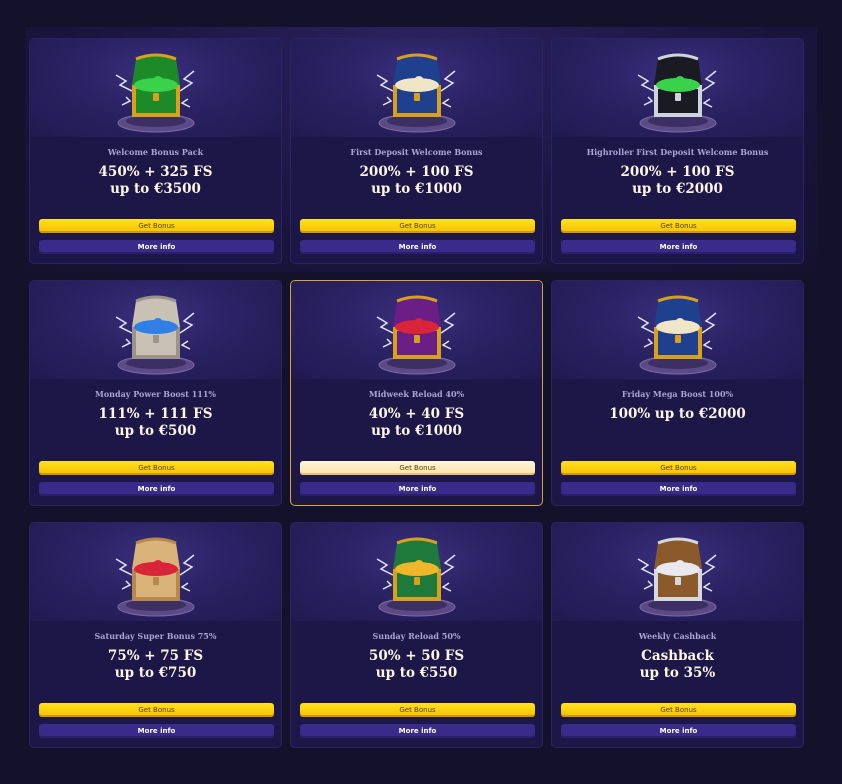 The width and height of the screenshot is (842, 784). What do you see at coordinates (155, 189) in the screenshot?
I see `promo-offer-line-2: up to €3500` at bounding box center [155, 189].